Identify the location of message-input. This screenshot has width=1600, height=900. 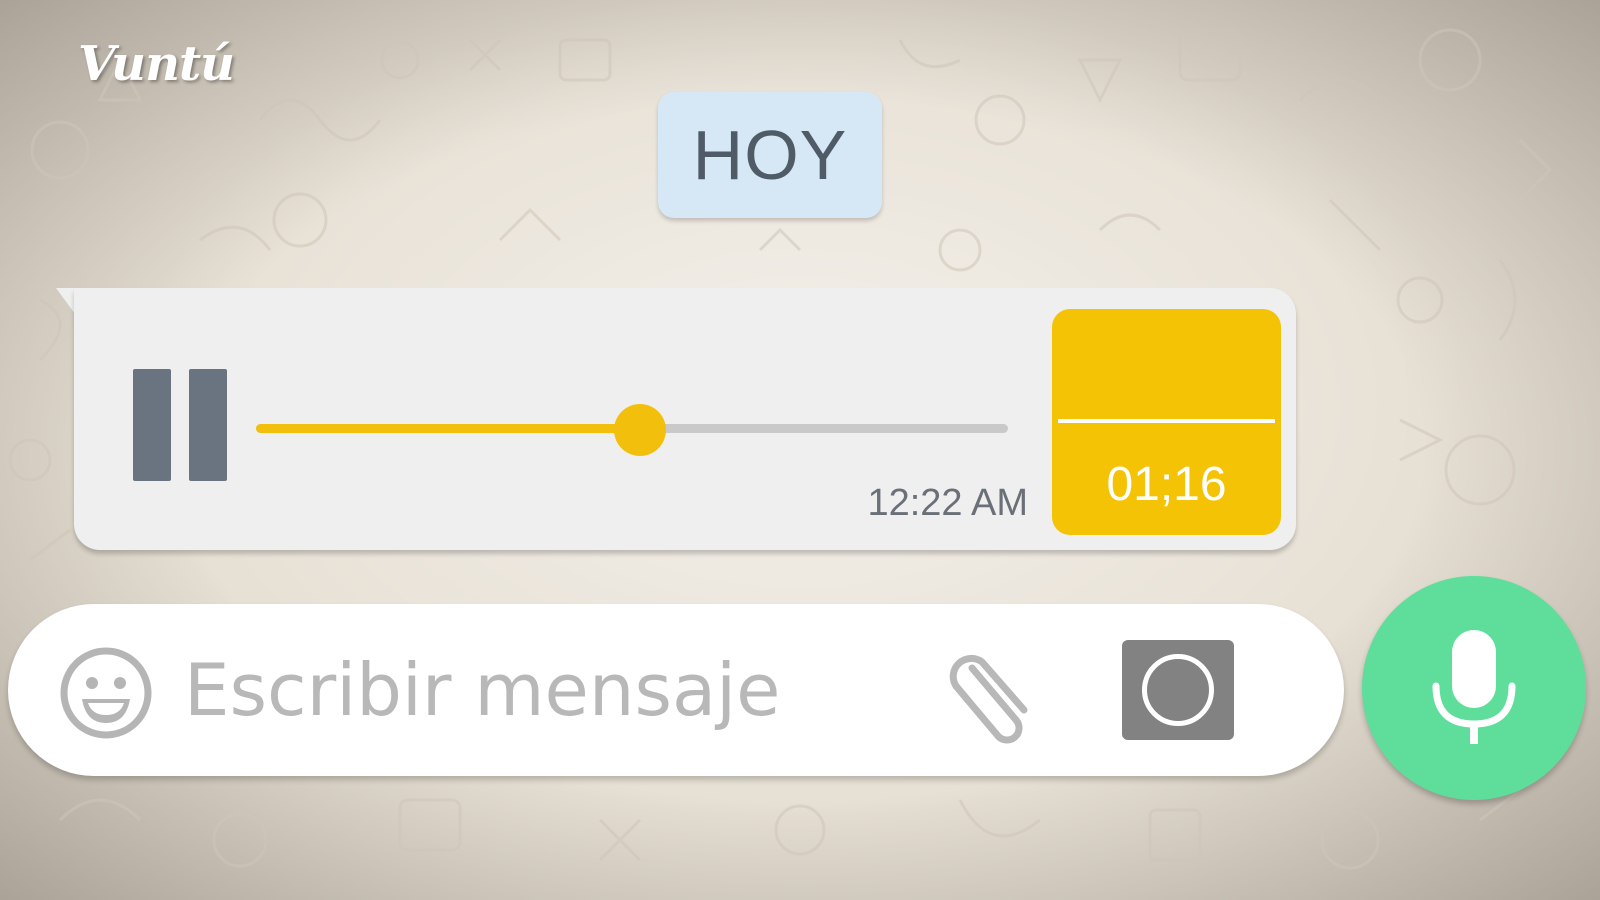
(544, 690).